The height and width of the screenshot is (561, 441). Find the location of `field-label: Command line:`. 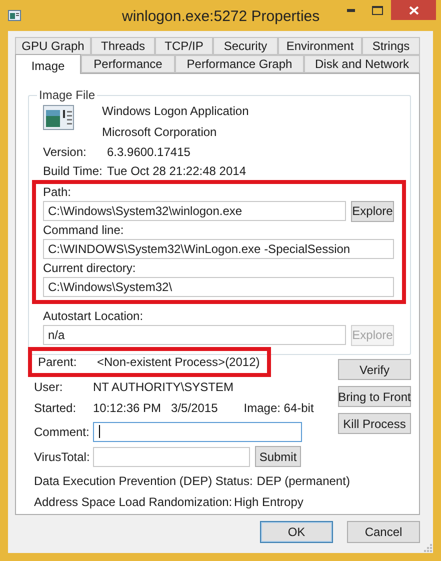

field-label: Command line: is located at coordinates (84, 230).